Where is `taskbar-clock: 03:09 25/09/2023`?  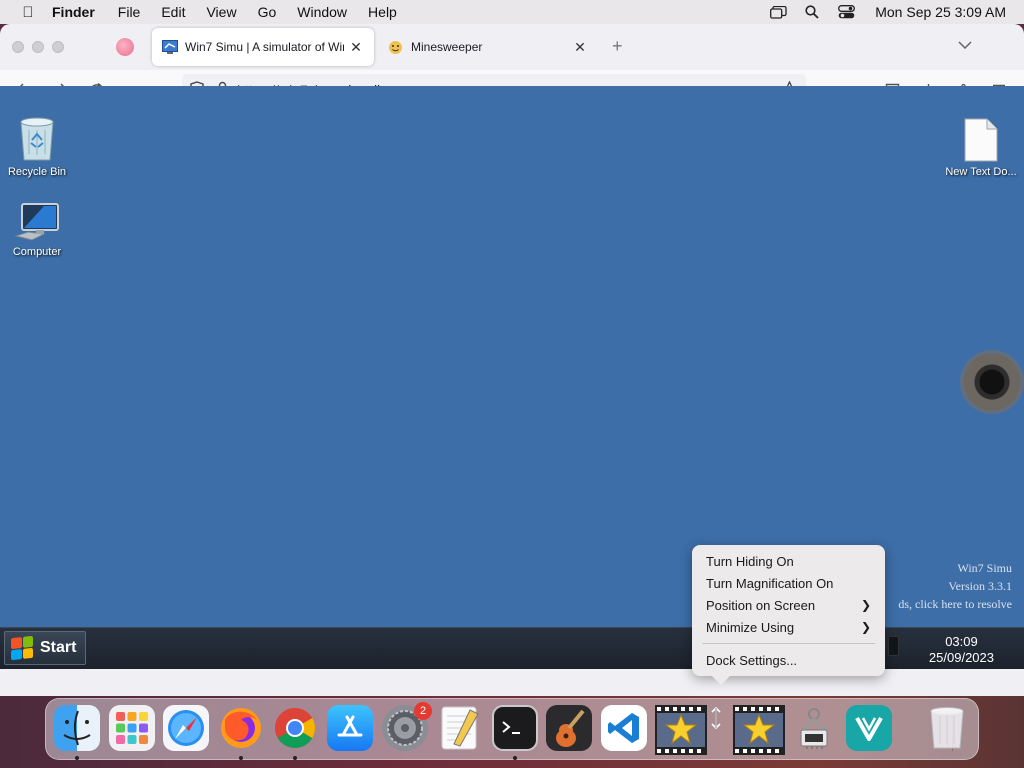
taskbar-clock: 03:09 25/09/2023 is located at coordinates (961, 650).